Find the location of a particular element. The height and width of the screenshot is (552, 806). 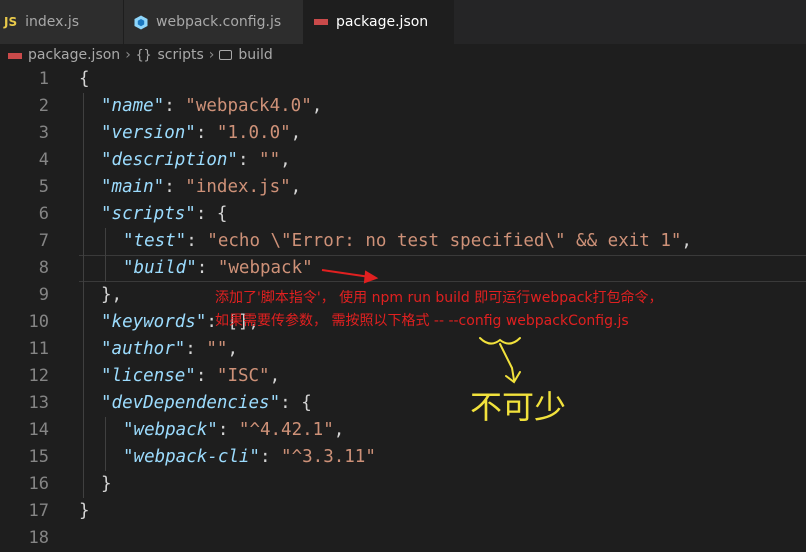

handwritten-text: 不可少 is located at coordinates (518, 407).